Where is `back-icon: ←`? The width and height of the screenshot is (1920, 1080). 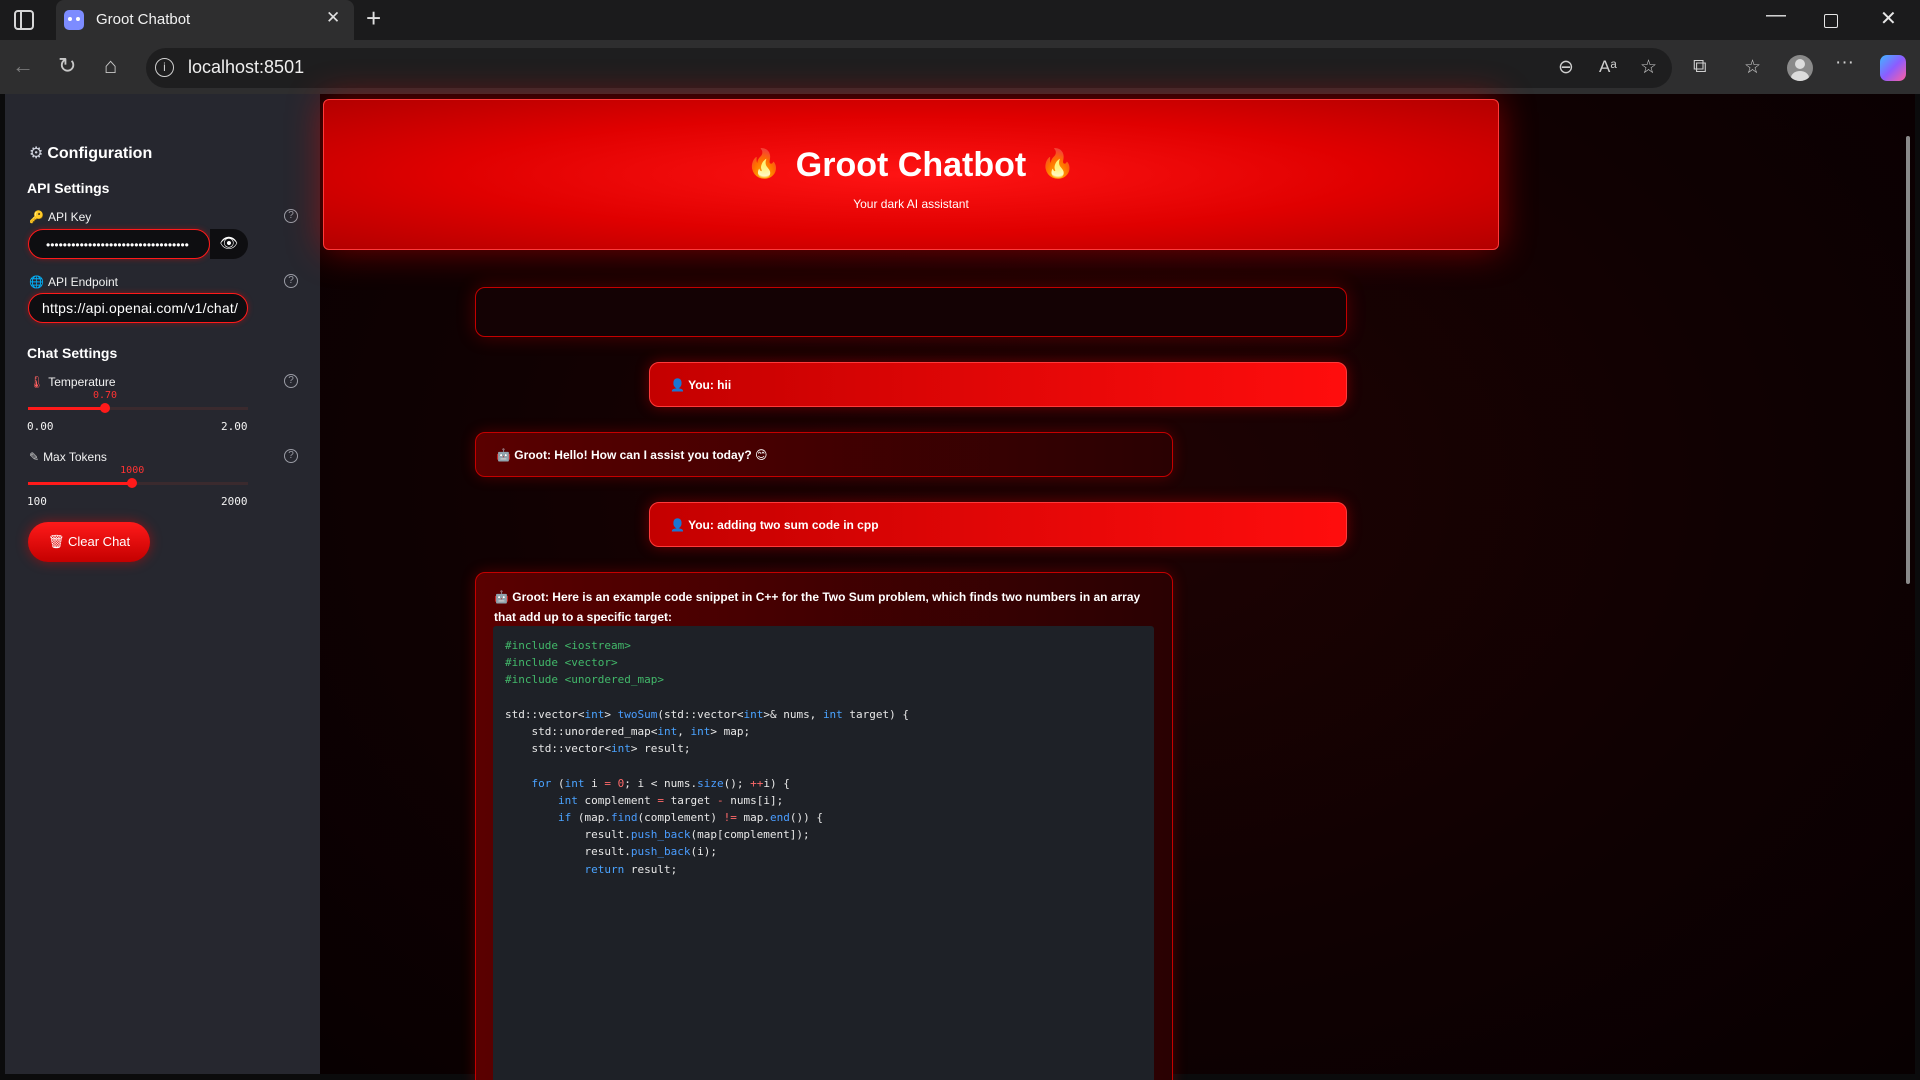
back-icon: ← is located at coordinates (23, 66).